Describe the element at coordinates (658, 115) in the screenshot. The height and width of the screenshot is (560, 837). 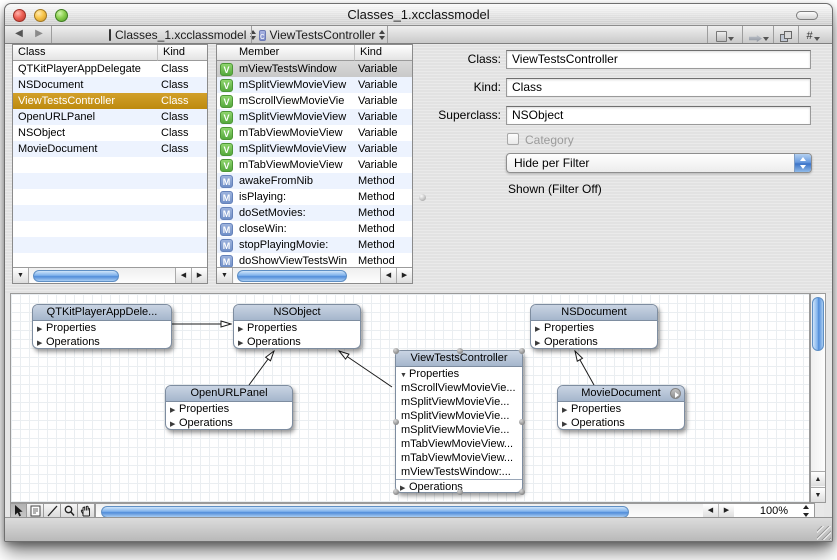
I see `superclass-field: NSObject` at that location.